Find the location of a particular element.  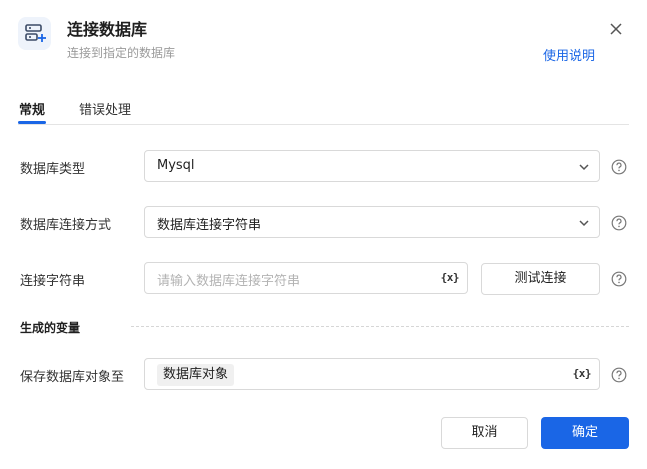

close-icon is located at coordinates (616, 29).